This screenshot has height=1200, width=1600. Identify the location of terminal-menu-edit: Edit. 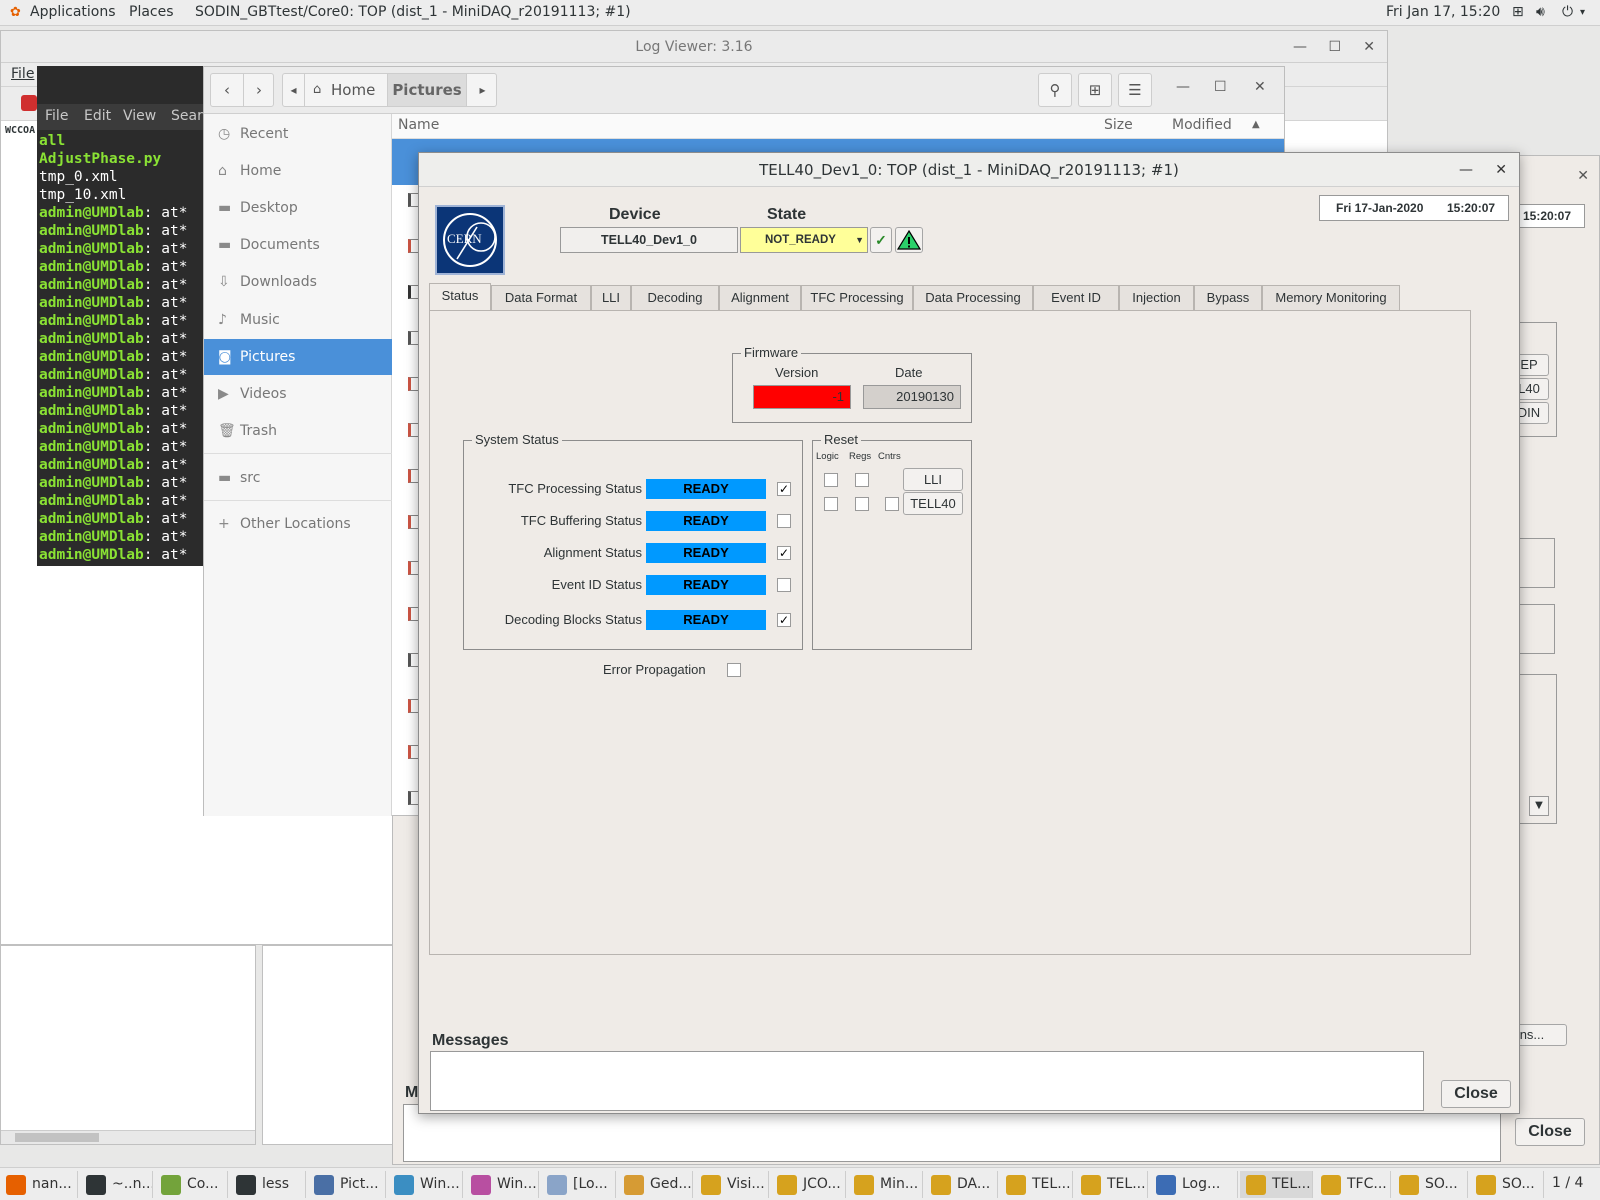
(97, 116).